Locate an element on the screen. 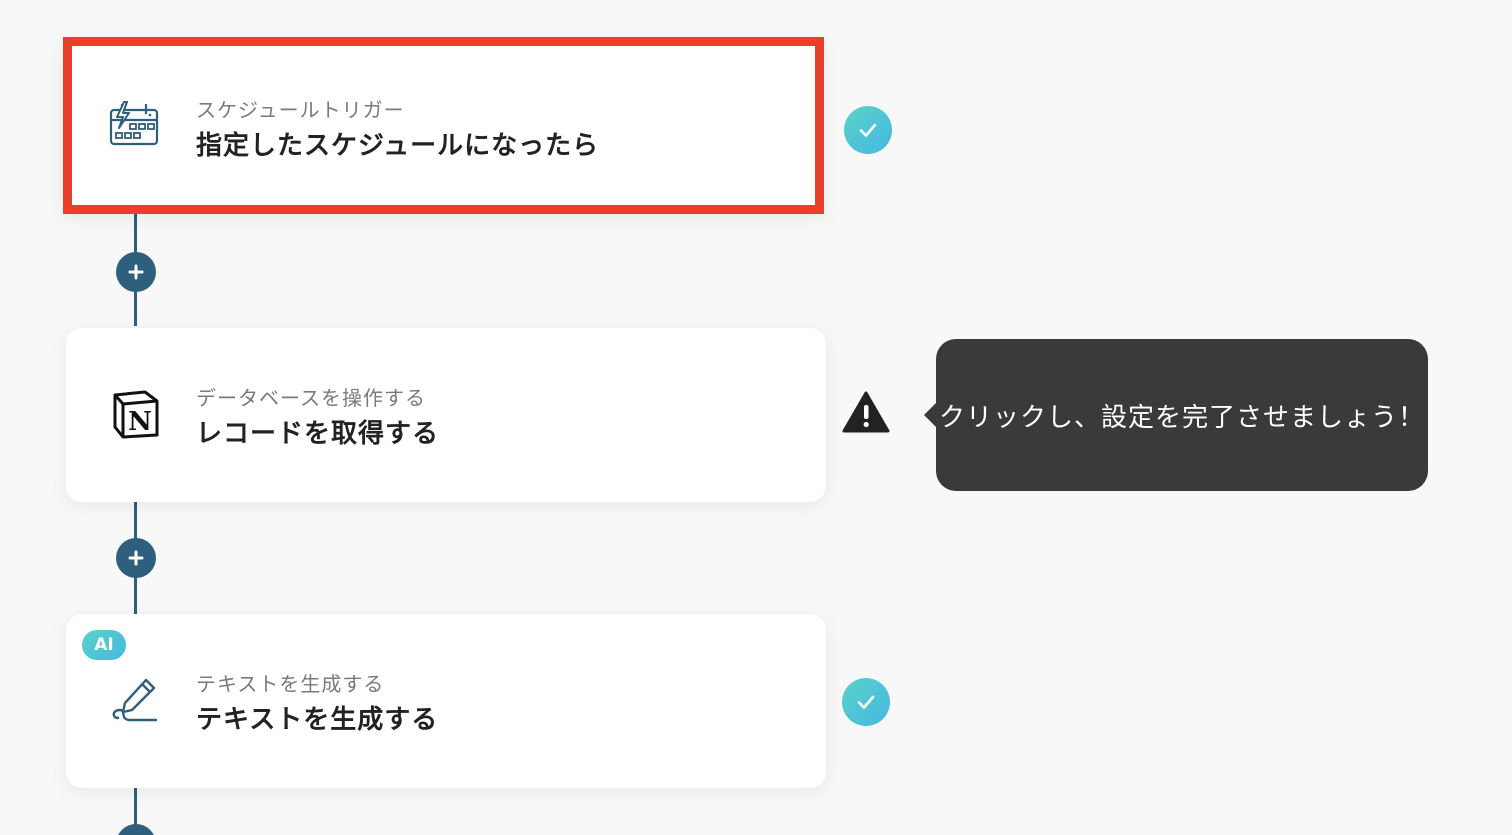  step-status-warning is located at coordinates (866, 412).